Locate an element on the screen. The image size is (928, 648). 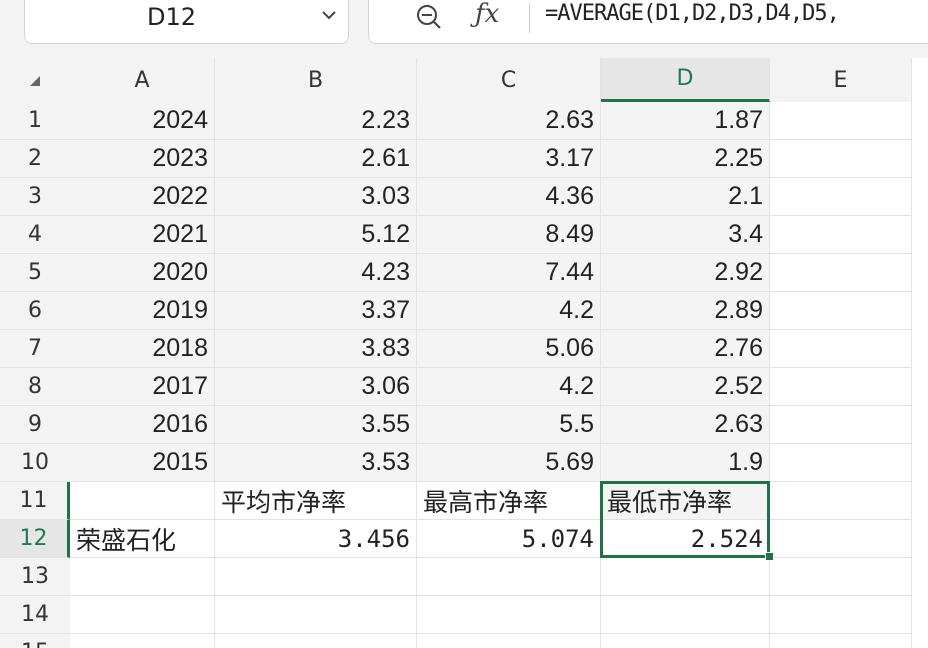
cell-b8: 3.06 is located at coordinates (316, 387).